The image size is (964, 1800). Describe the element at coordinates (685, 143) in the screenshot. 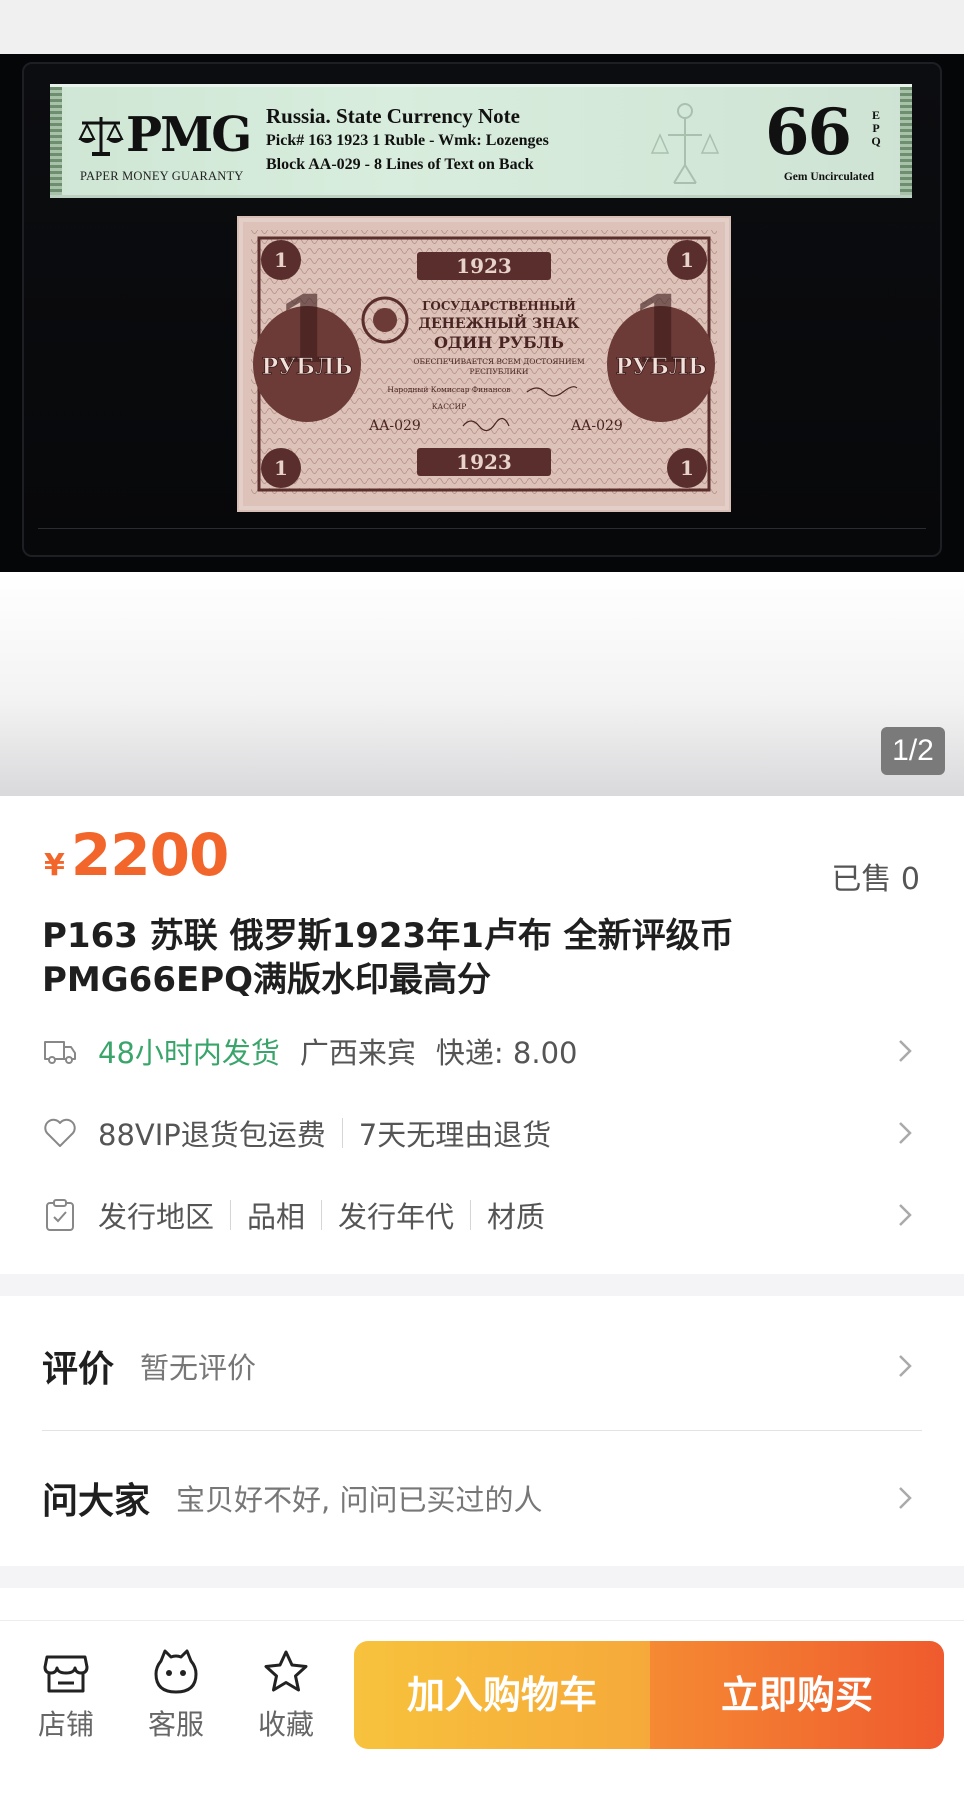

I see `label-watermark-figure` at that location.